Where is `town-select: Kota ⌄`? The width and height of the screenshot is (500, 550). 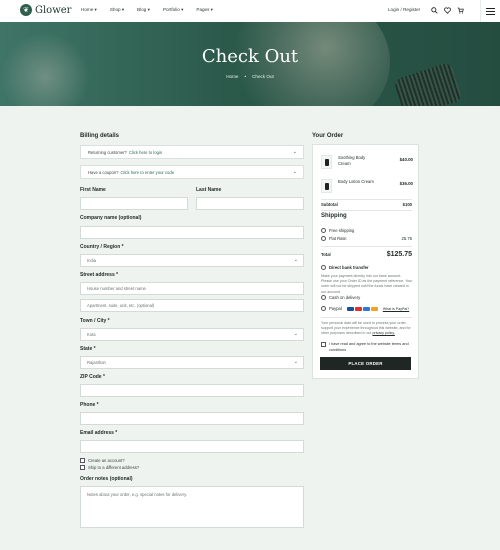 town-select: Kota ⌄ is located at coordinates (192, 334).